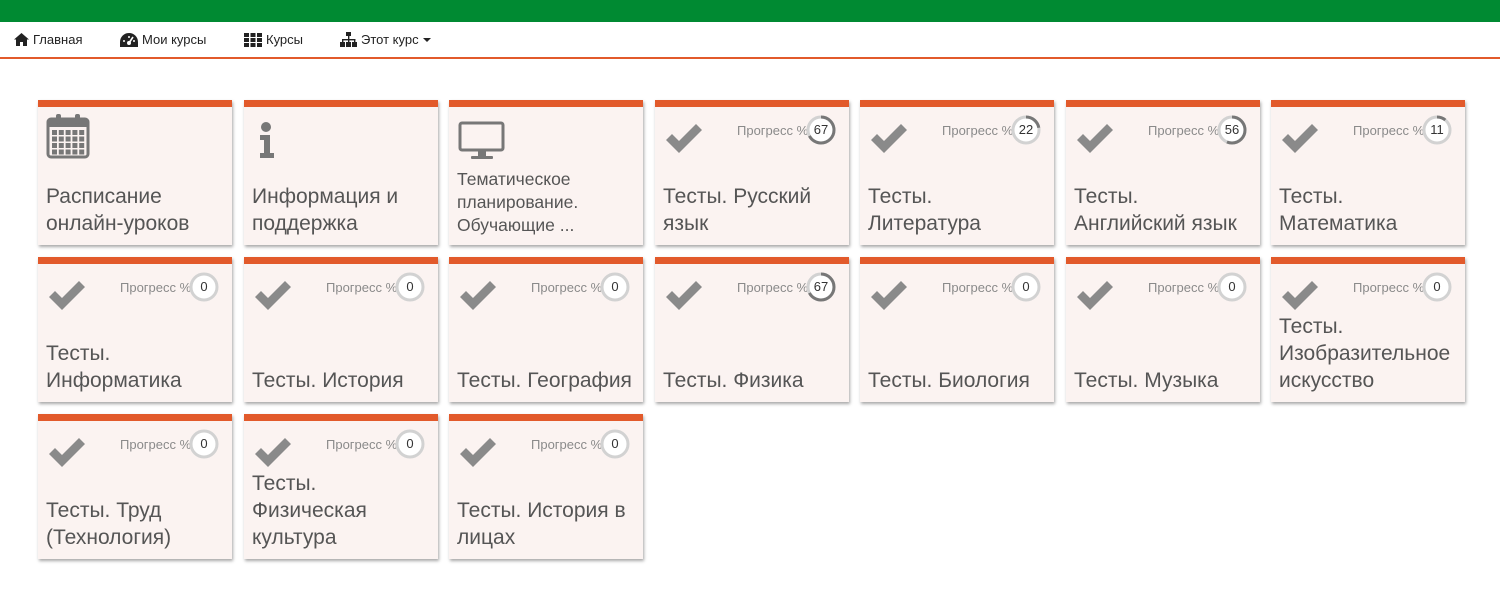  Describe the element at coordinates (174, 39) in the screenshot. I see `nav-my-courses-label: Мои курсы` at that location.